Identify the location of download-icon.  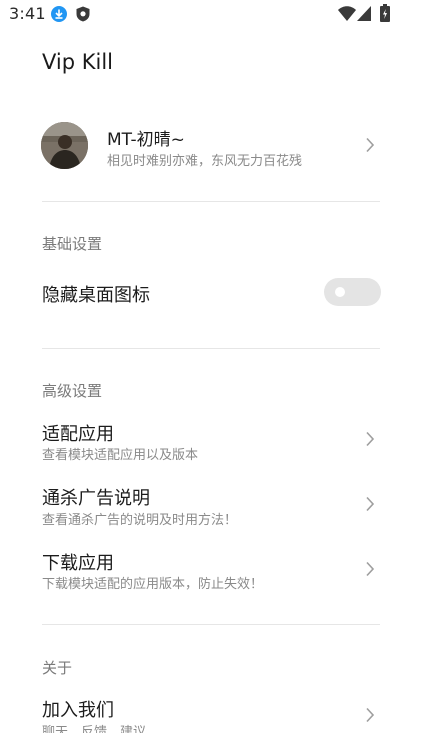
(59, 14).